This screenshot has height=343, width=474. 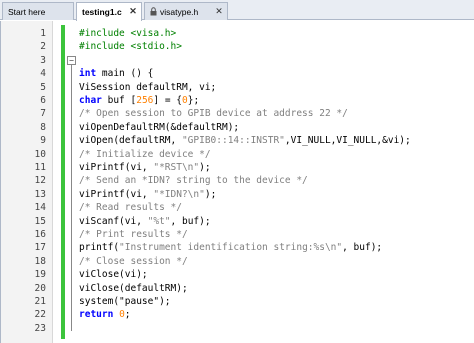 I want to click on line-number: 13, so click(x=40, y=194).